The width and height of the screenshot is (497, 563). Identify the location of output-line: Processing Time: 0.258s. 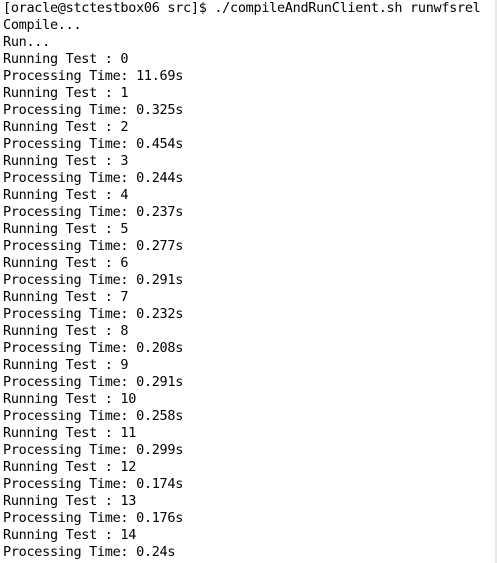
(93, 416).